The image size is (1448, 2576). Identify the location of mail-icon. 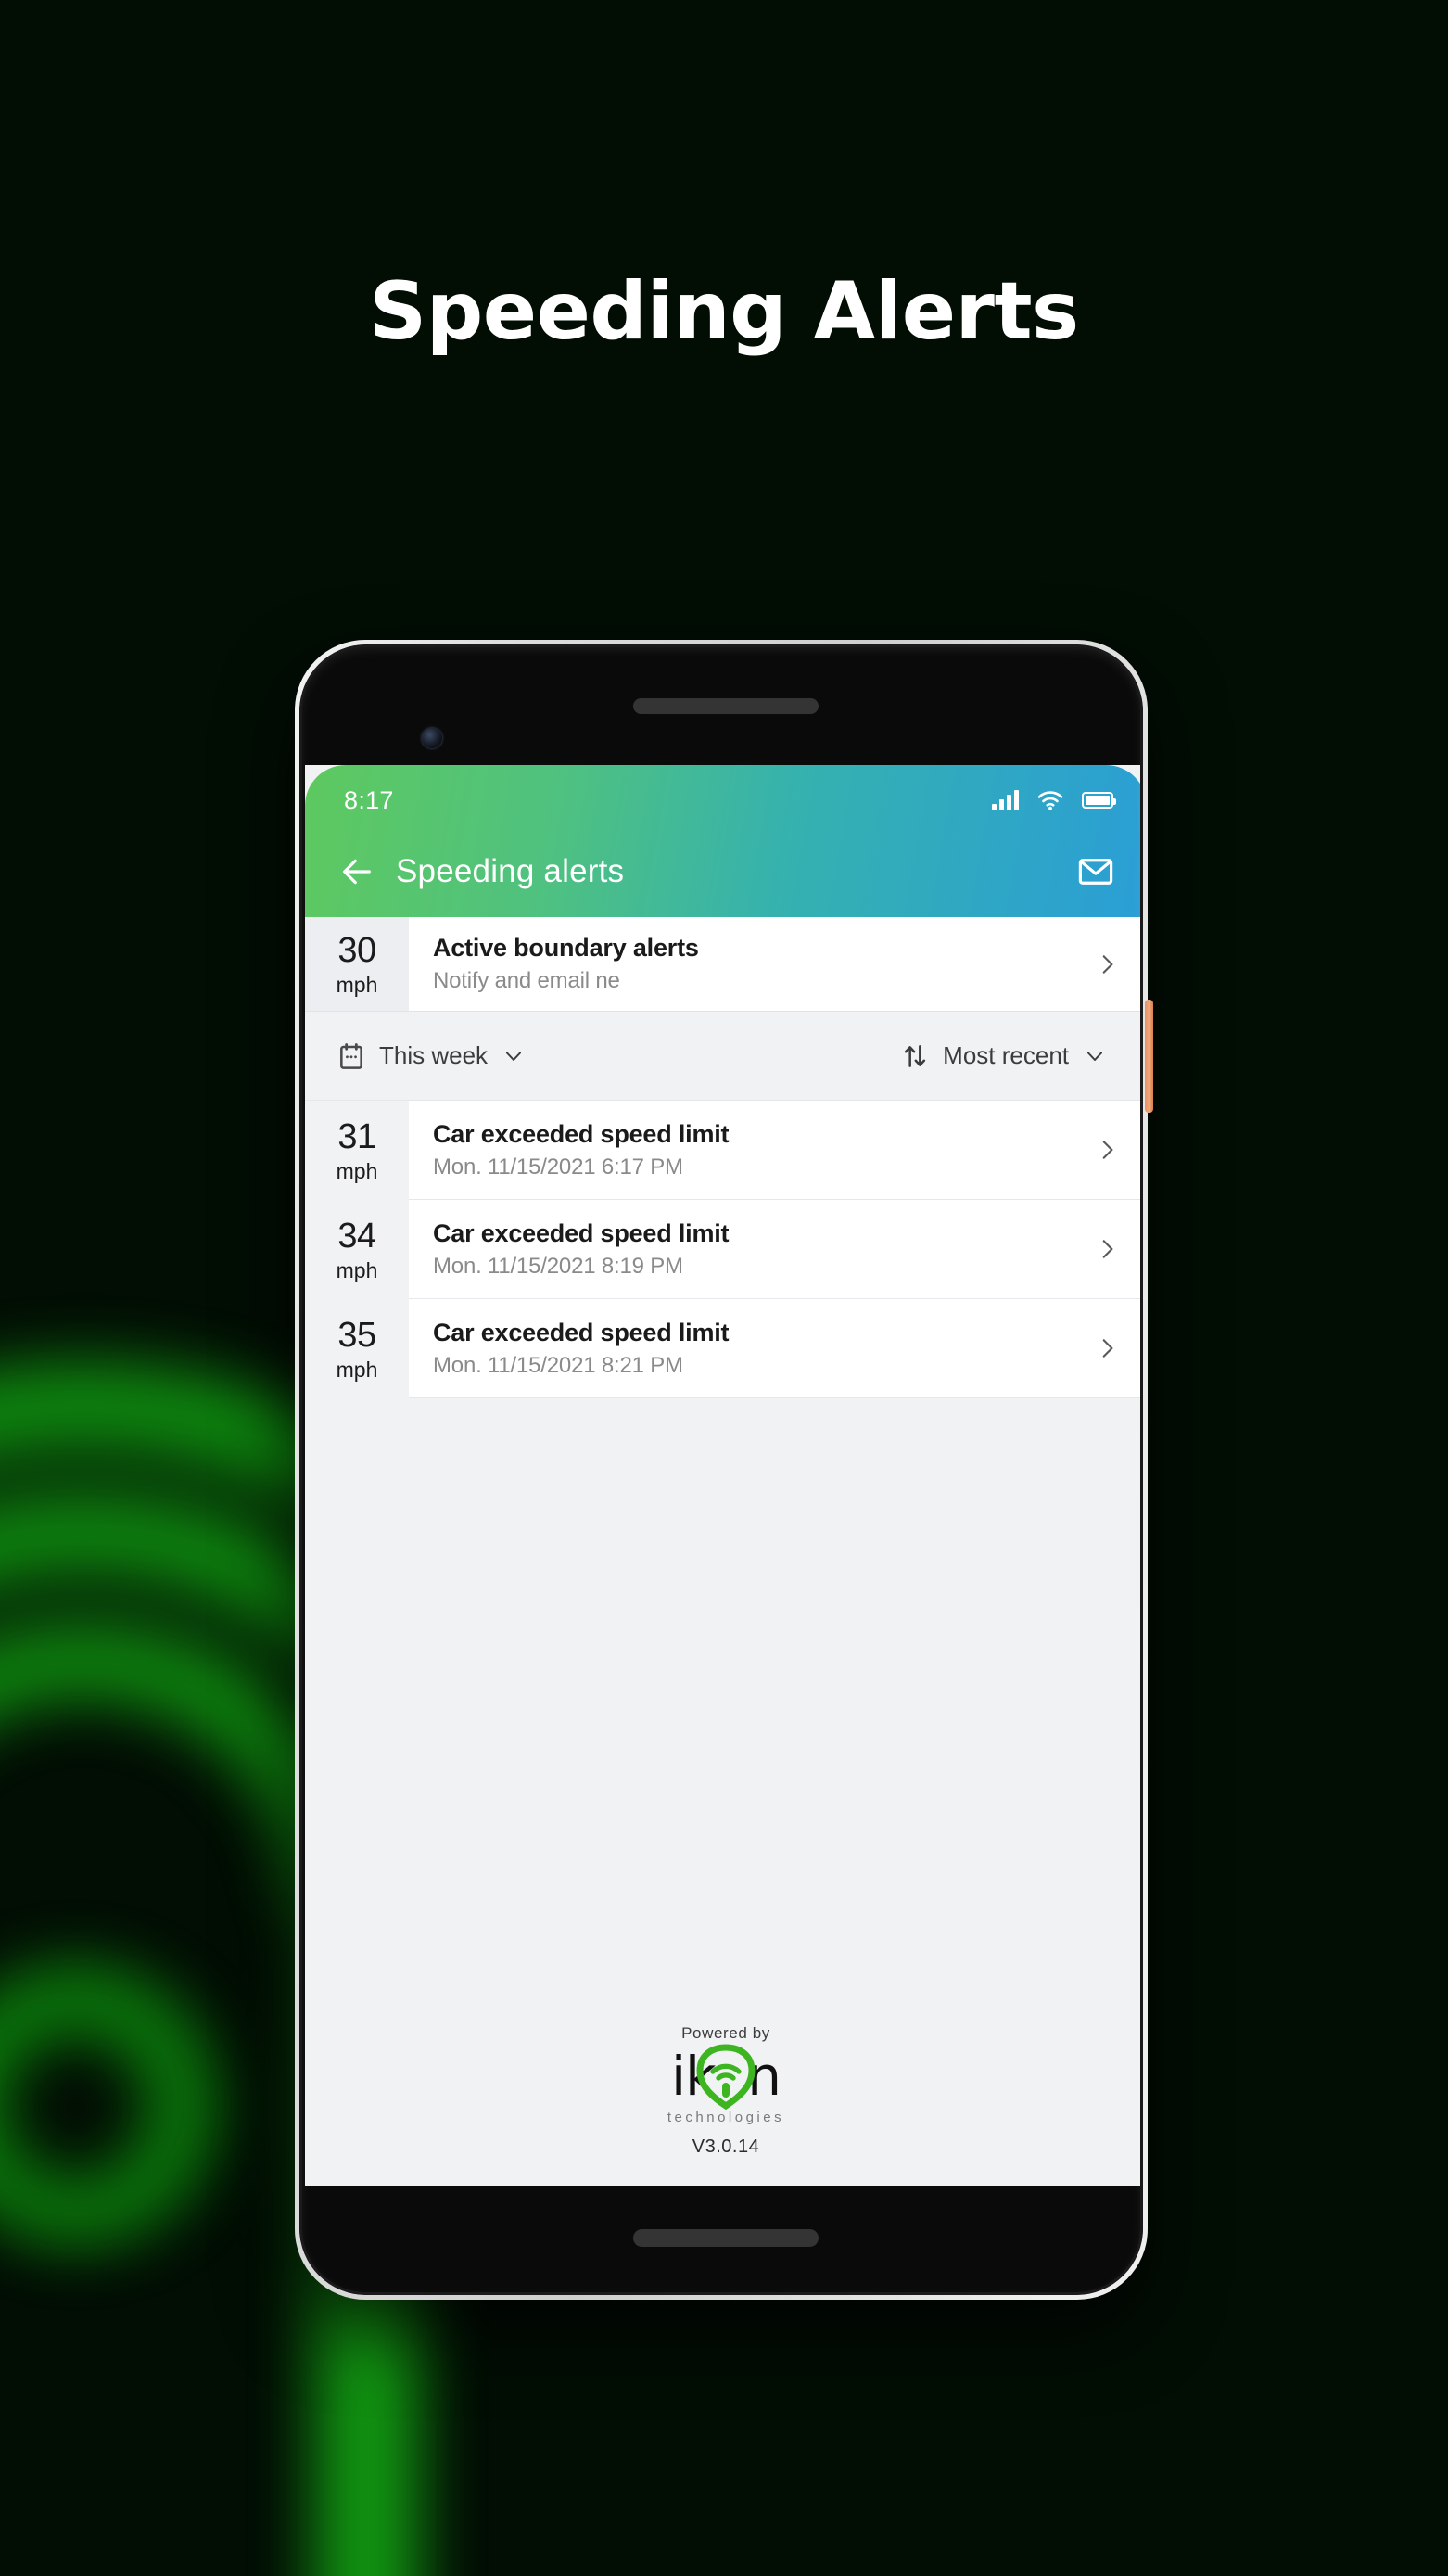
(1096, 871).